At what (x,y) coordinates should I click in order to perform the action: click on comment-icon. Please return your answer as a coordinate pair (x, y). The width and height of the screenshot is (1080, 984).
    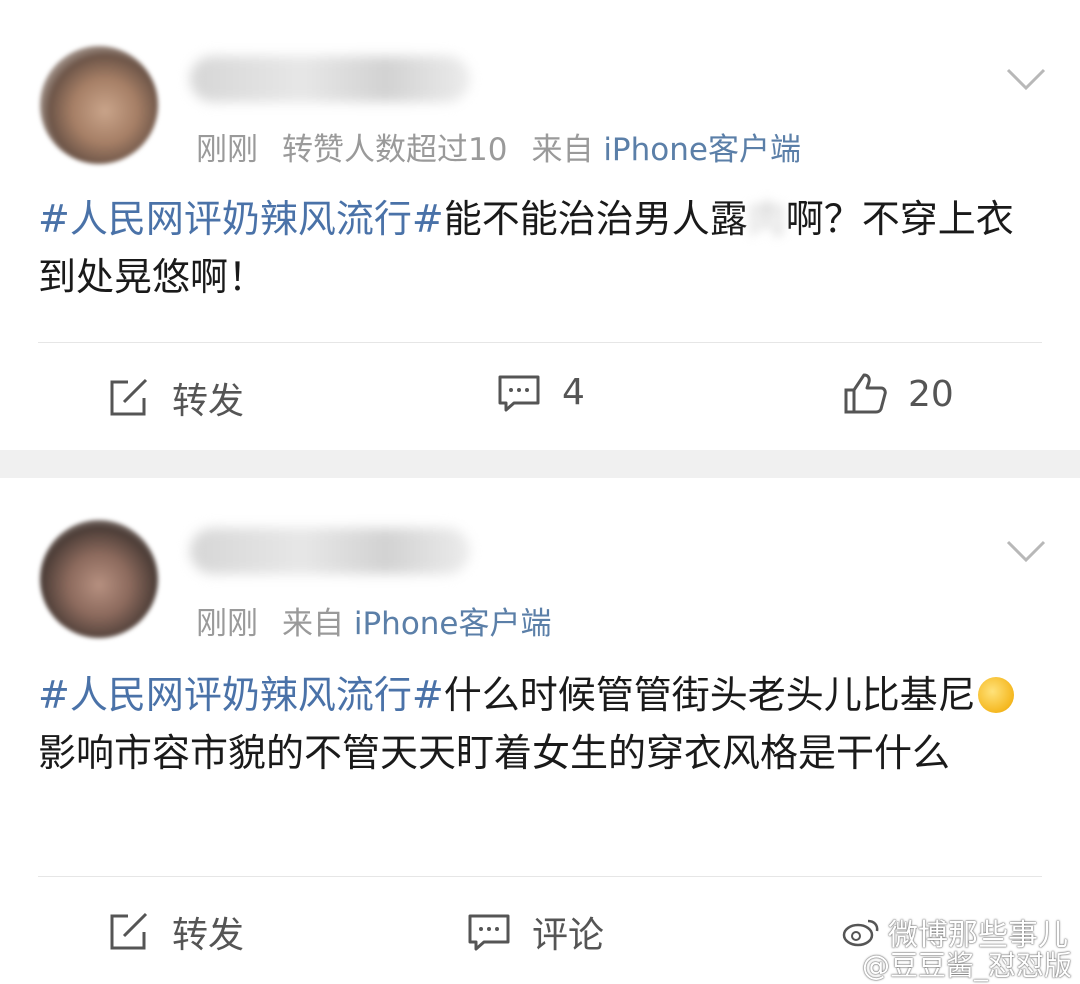
    Looking at the image, I should click on (489, 932).